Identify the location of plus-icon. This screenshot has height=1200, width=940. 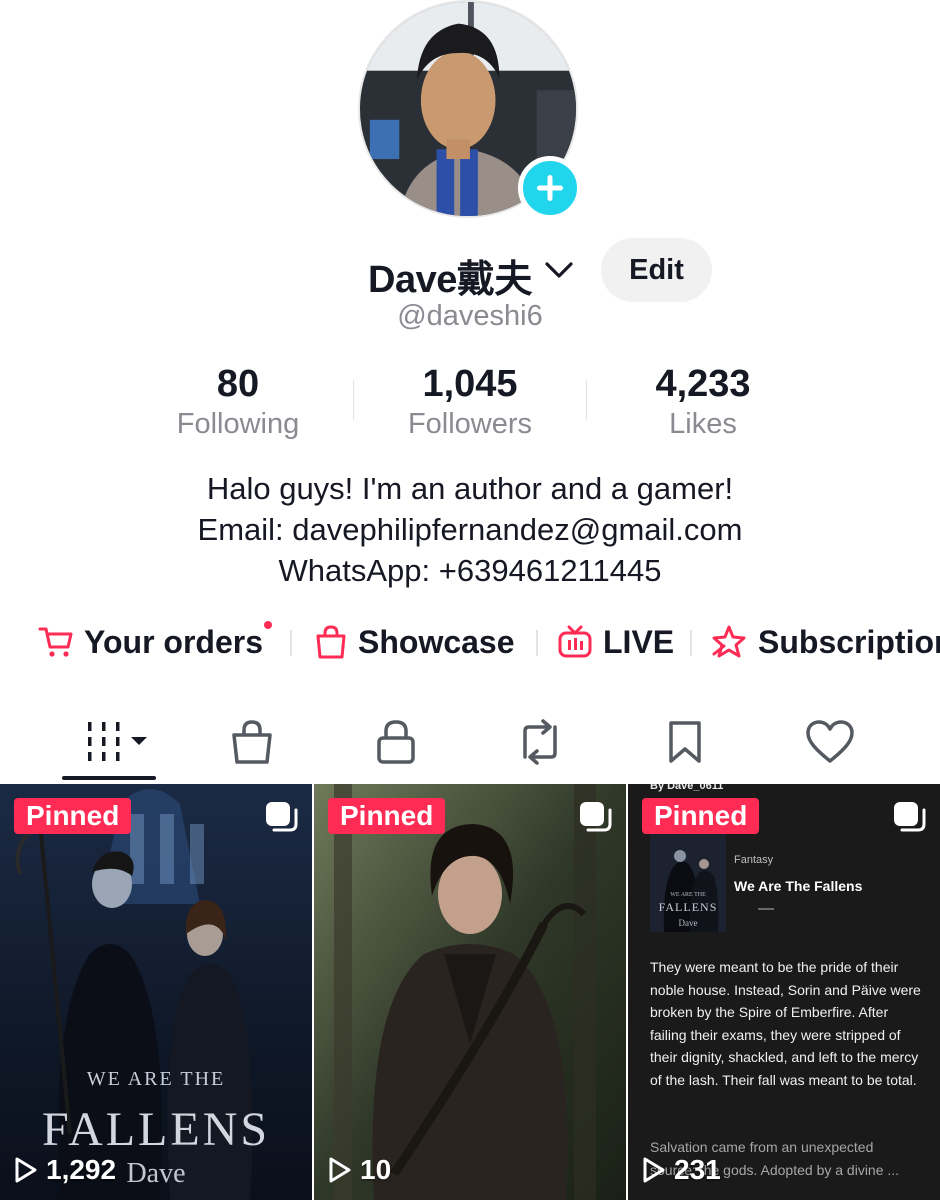
(550, 188).